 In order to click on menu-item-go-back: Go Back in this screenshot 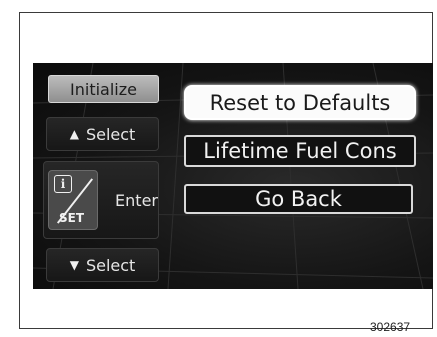, I will do `click(298, 199)`.